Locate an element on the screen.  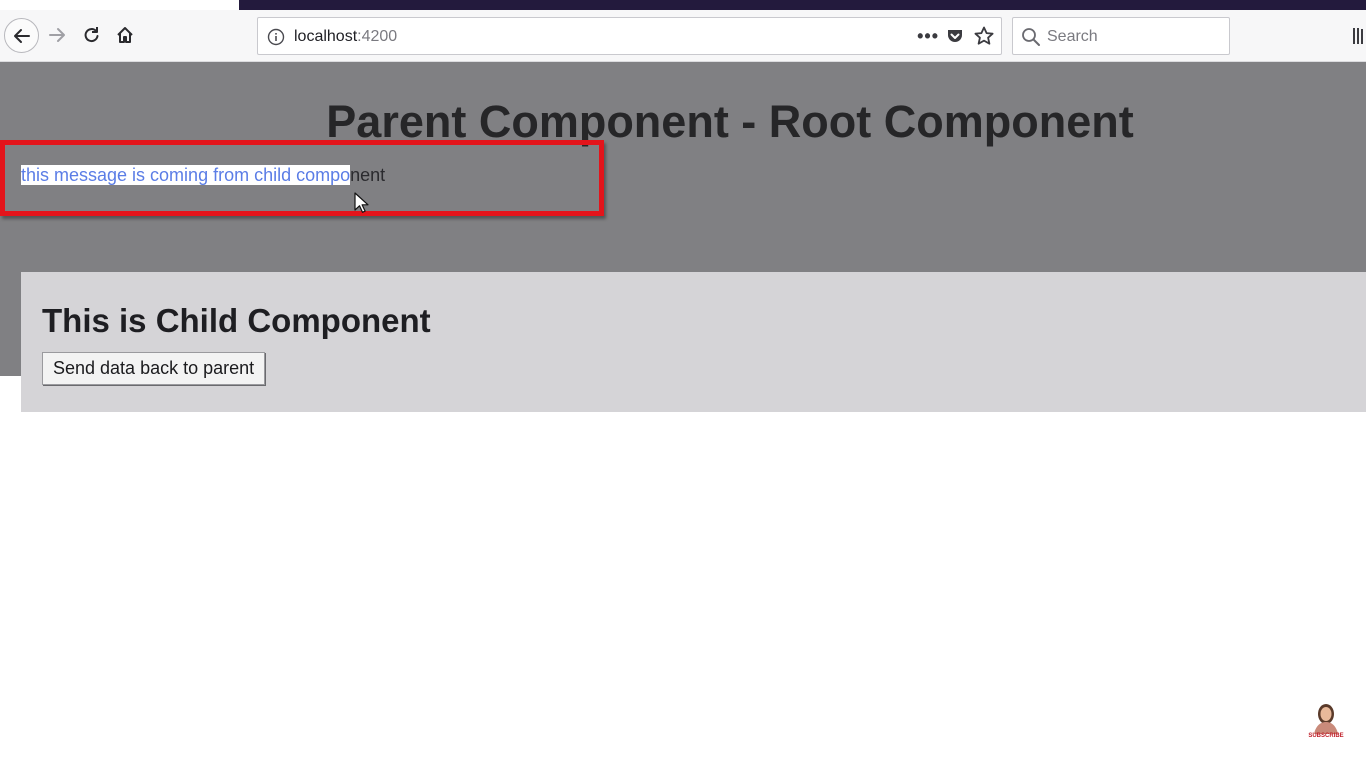
url-text: localhost:4200 is located at coordinates (345, 37).